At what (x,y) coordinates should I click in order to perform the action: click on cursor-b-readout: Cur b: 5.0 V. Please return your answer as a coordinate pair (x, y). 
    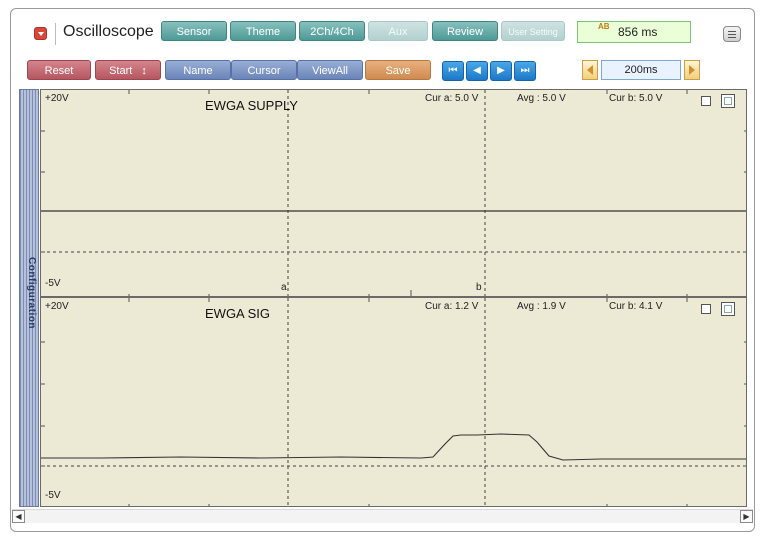
    Looking at the image, I should click on (636, 98).